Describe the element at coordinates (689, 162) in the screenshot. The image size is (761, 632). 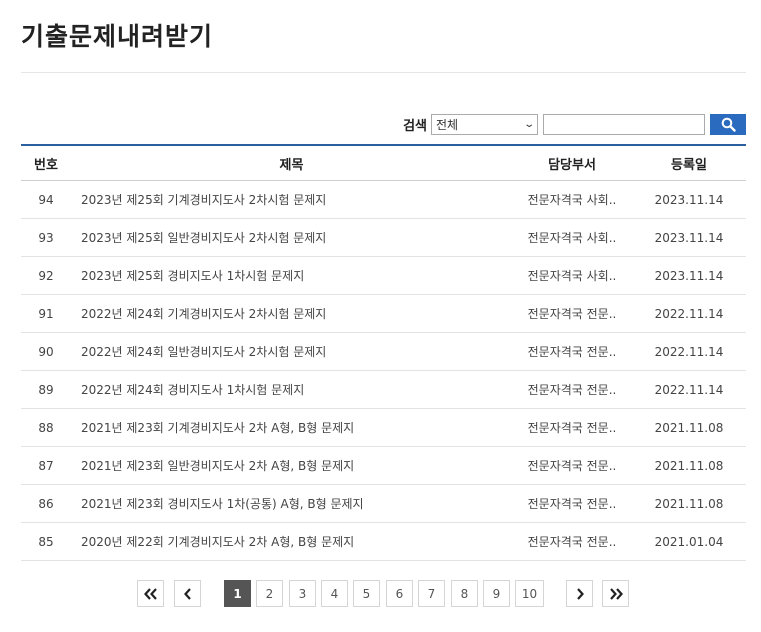
I see `header-date: 등록일` at that location.